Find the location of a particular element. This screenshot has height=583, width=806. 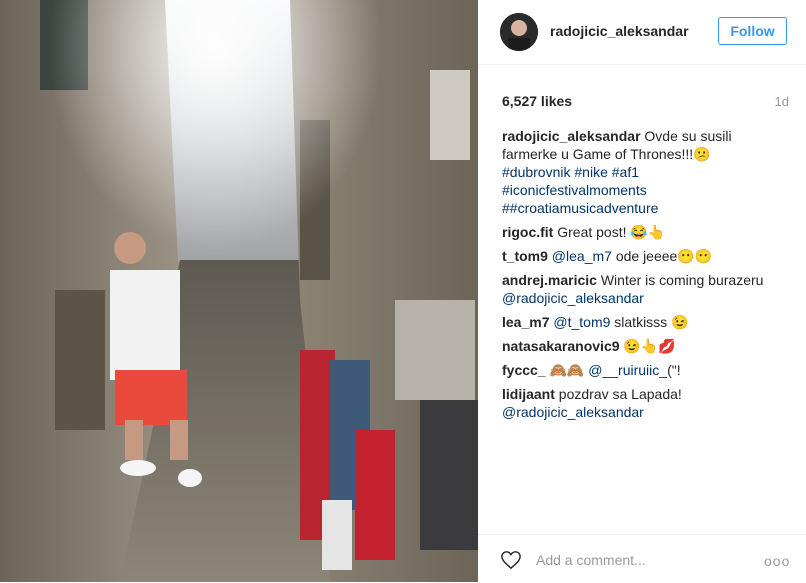

post-time: 1d is located at coordinates (782, 101).